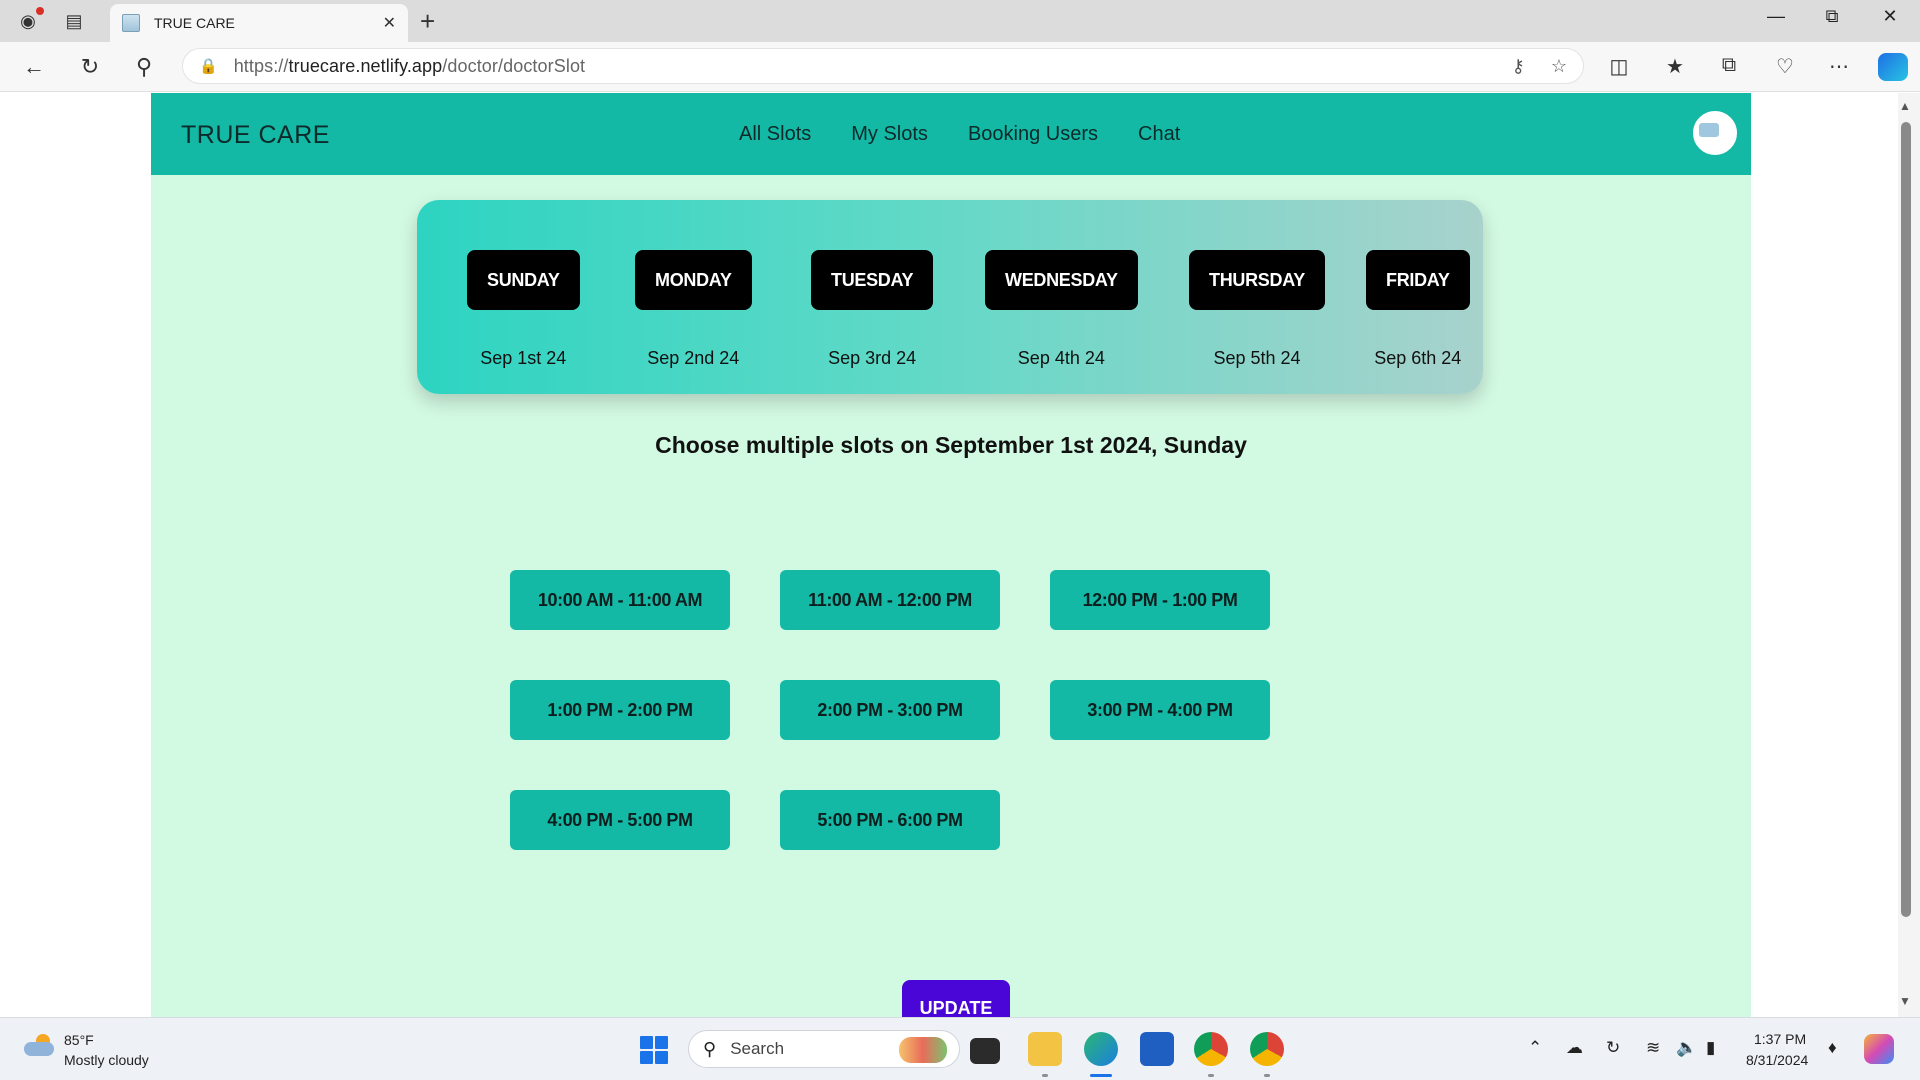 The height and width of the screenshot is (1080, 1920). I want to click on scrollbar-thumb, so click(1906, 519).